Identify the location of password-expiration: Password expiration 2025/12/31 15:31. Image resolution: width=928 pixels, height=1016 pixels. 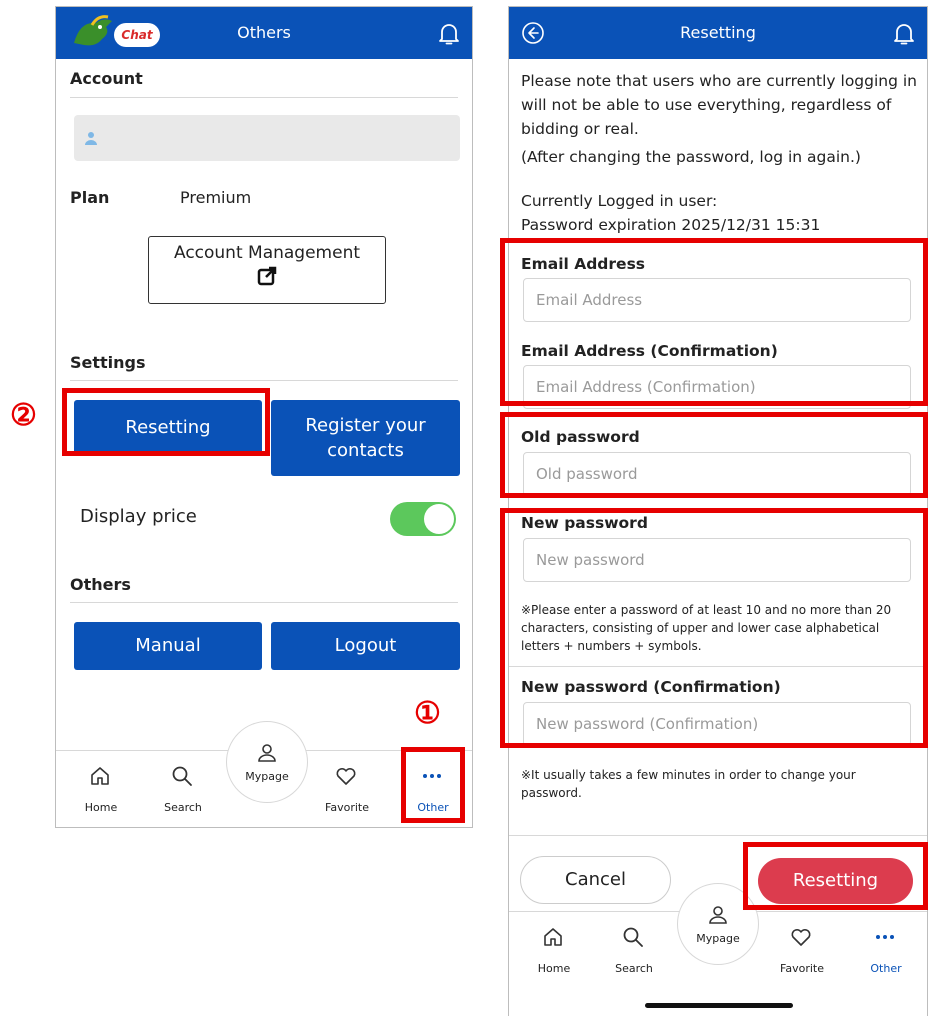
(671, 225).